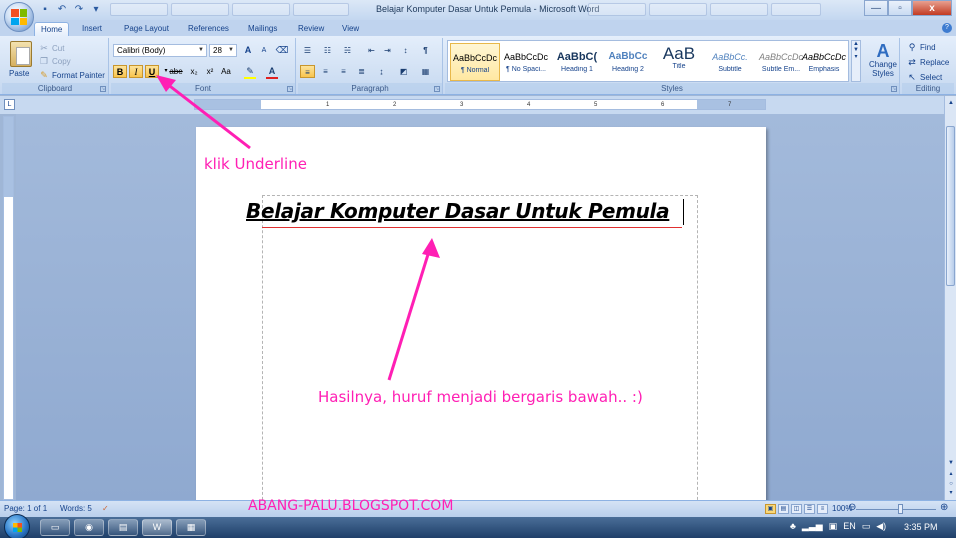 The image size is (956, 538). What do you see at coordinates (8, 308) in the screenshot?
I see `vertical-ruler` at bounding box center [8, 308].